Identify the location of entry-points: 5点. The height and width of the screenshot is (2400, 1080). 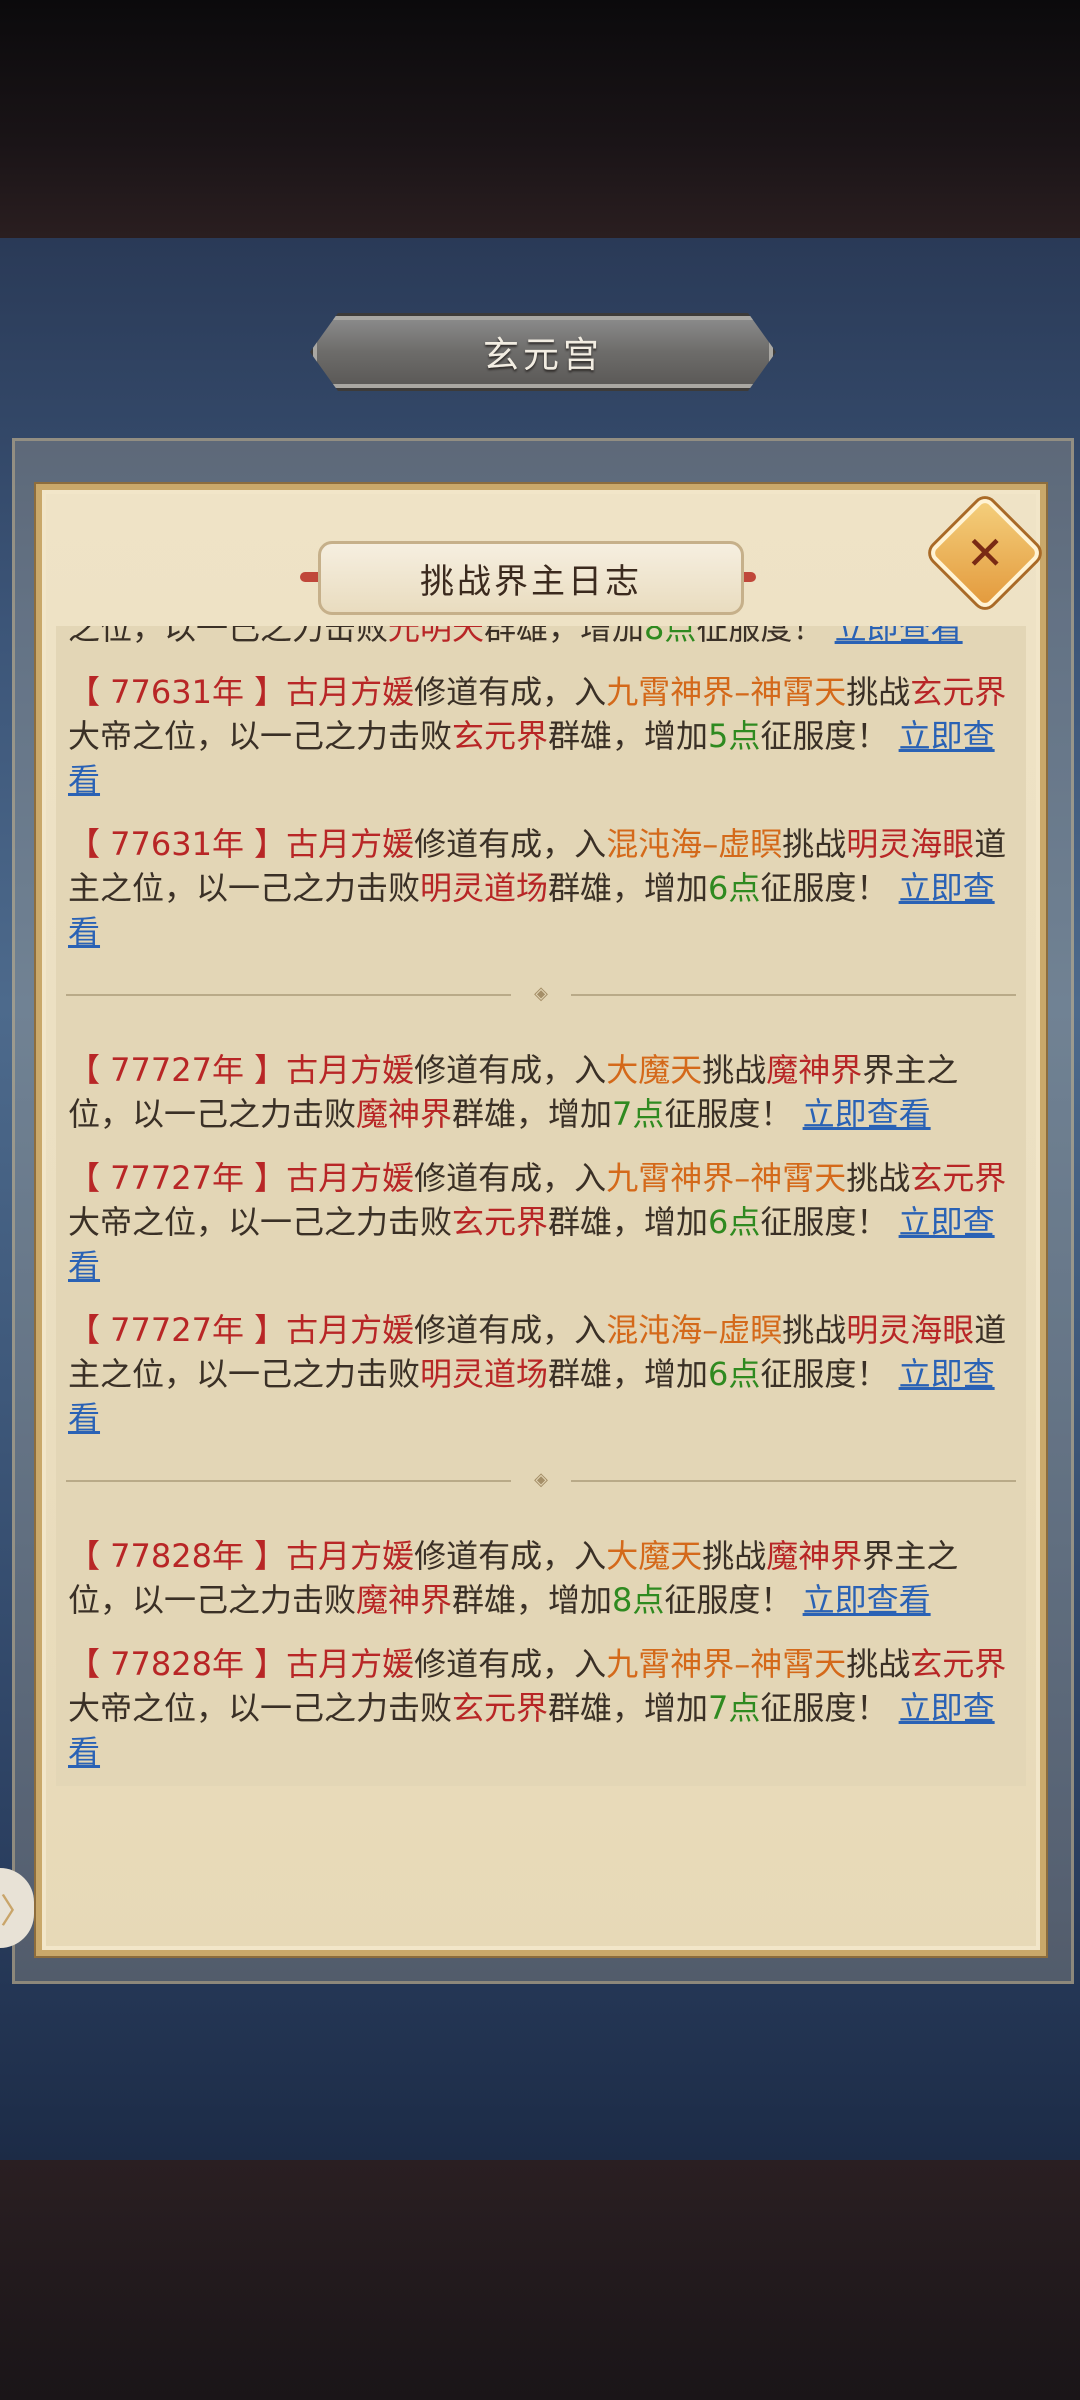
(734, 736).